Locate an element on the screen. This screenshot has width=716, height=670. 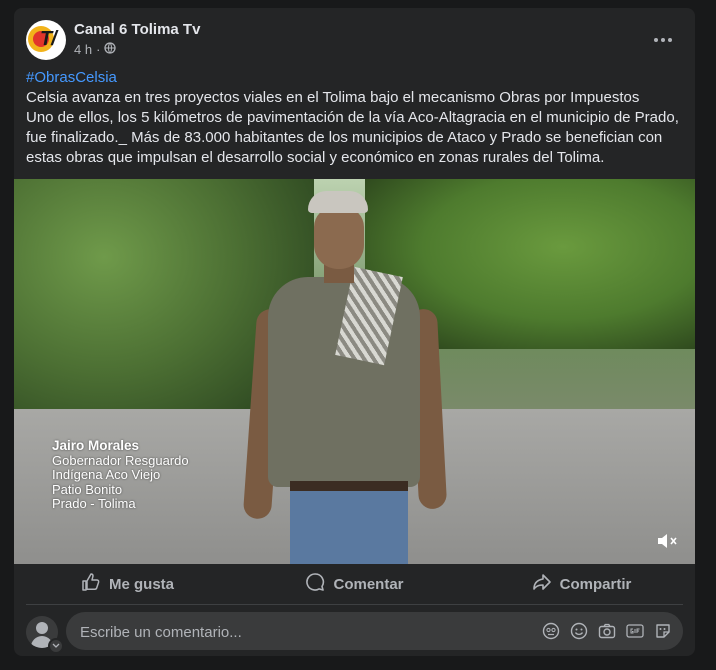
comment-tools is located at coordinates (607, 631).